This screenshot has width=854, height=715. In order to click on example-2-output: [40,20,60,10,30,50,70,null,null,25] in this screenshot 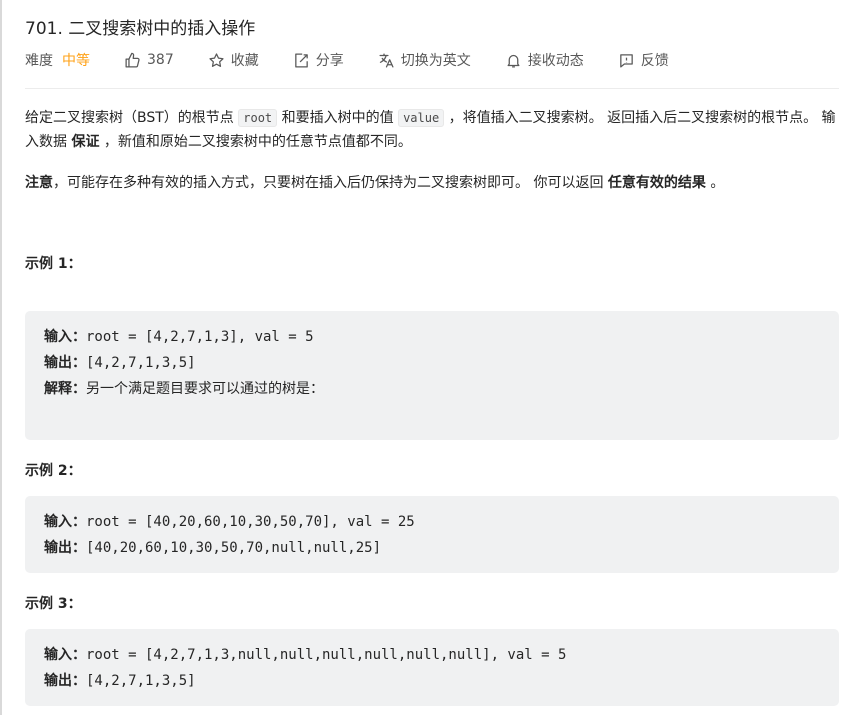, I will do `click(234, 548)`.